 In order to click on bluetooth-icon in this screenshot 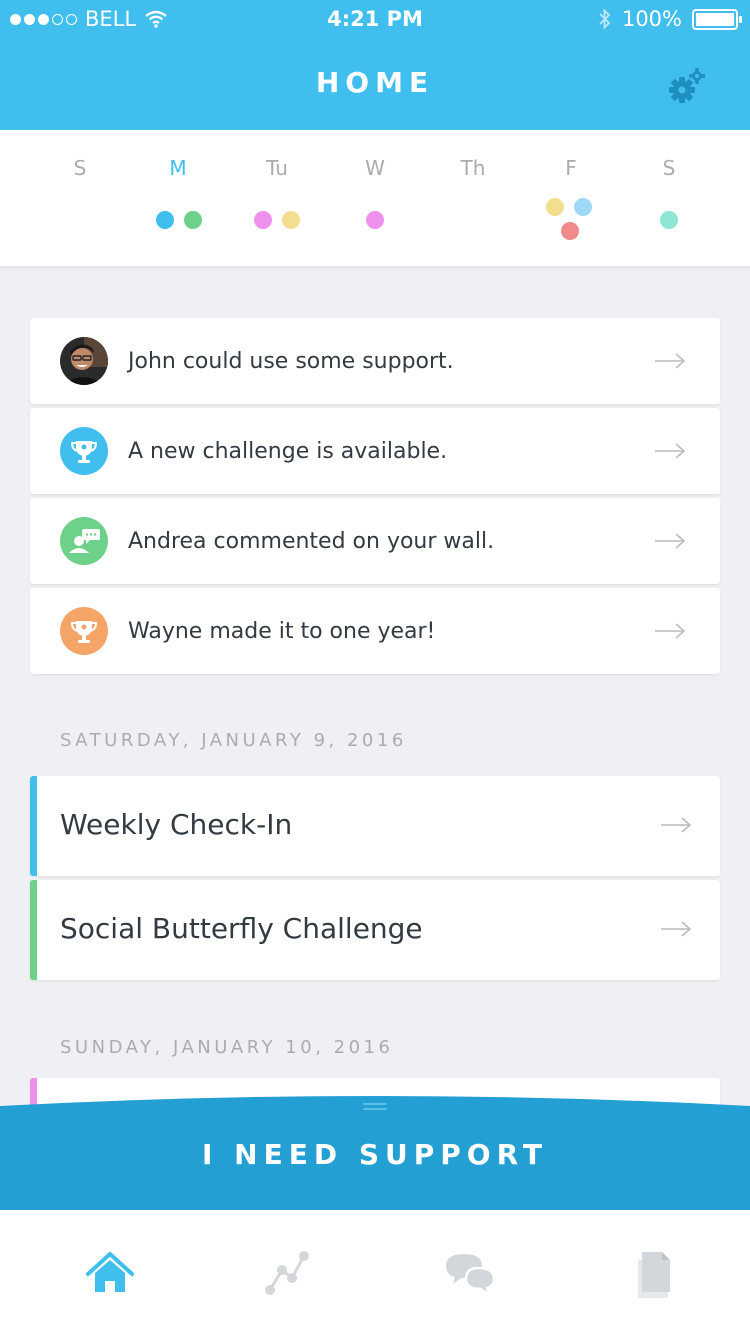, I will do `click(605, 19)`.